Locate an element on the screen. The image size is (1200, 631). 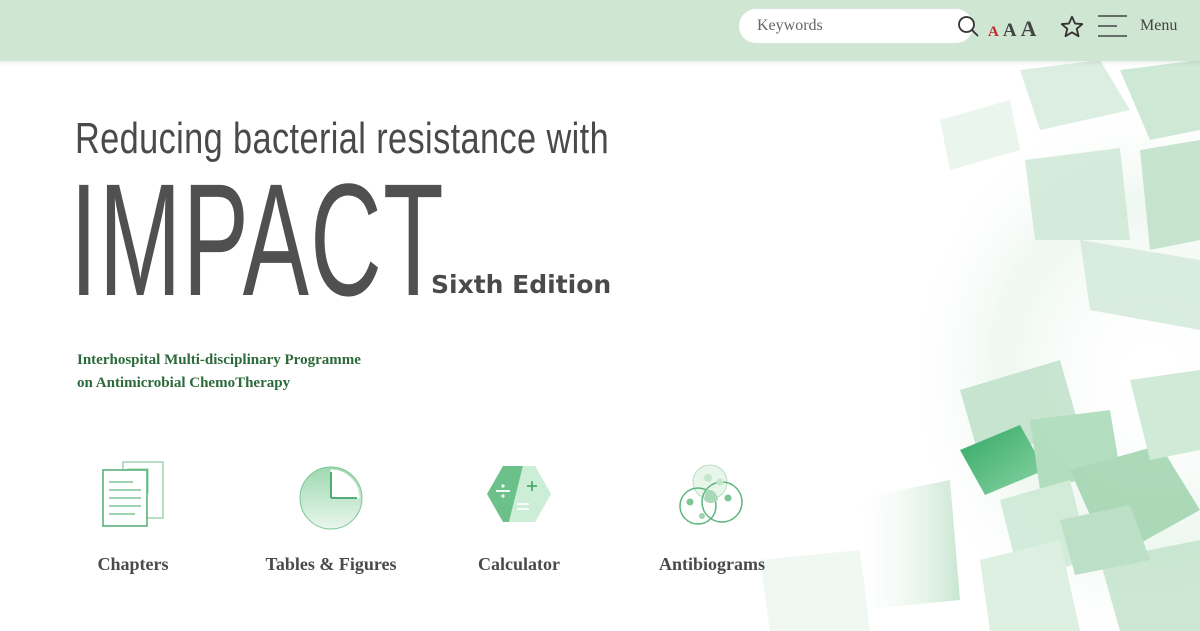
programme-line-2: on Antimicrobial ChemoTherapy is located at coordinates (184, 383).